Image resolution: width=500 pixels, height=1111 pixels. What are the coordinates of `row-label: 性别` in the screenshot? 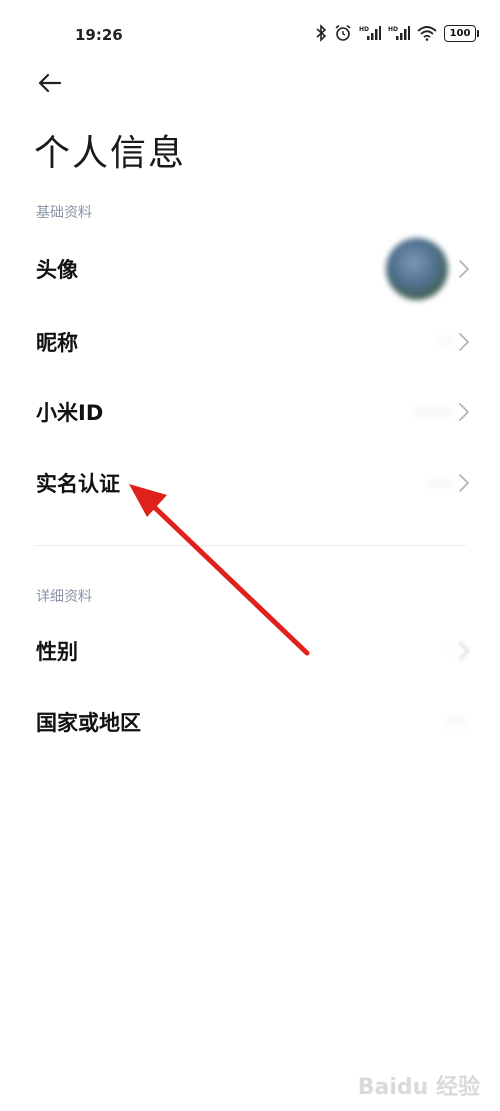 It's located at (57, 652).